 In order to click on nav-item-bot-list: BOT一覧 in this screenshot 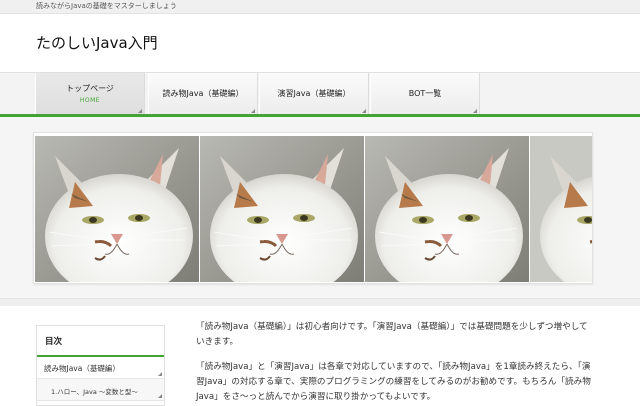, I will do `click(425, 94)`.